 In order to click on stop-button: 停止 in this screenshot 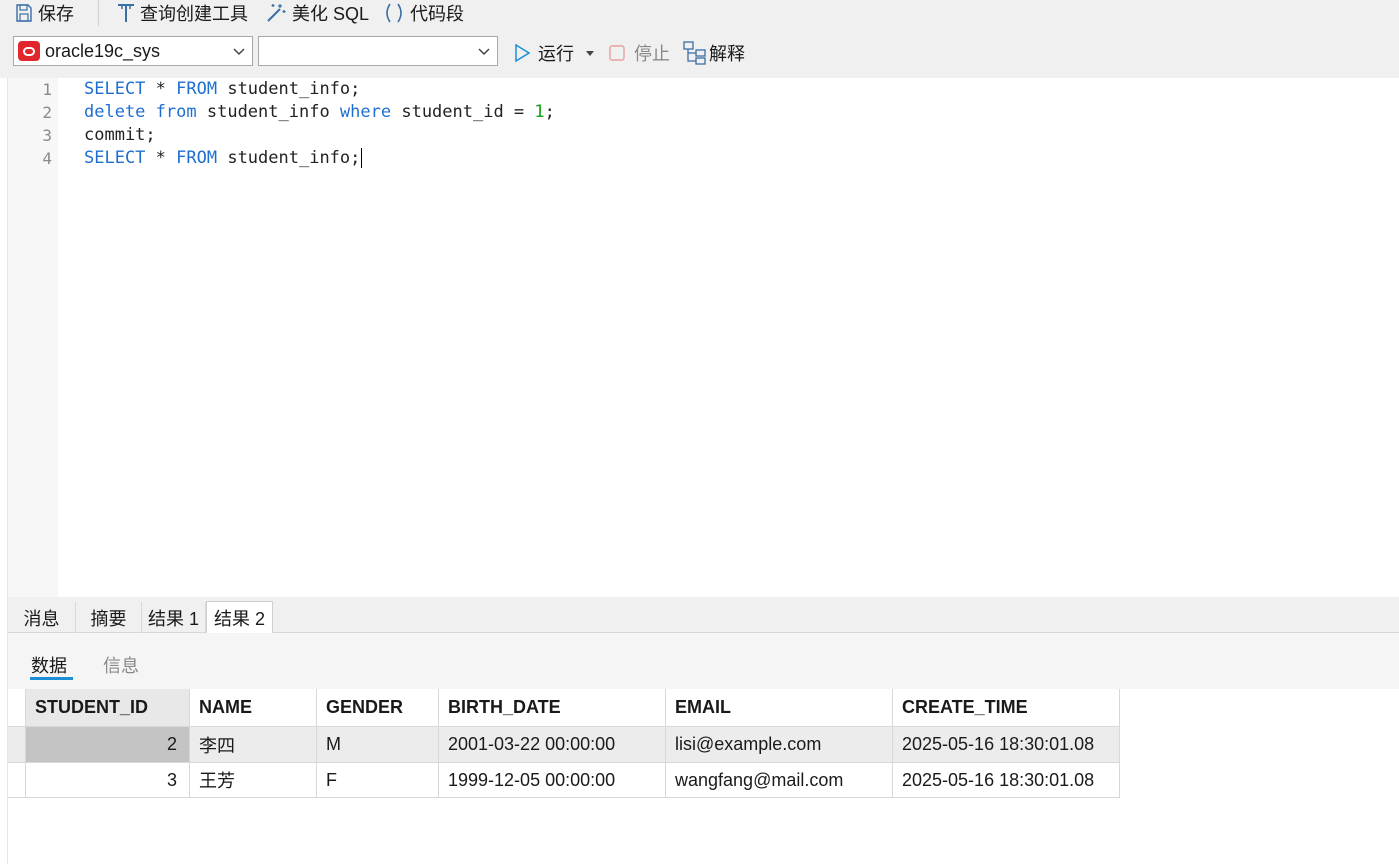, I will do `click(639, 53)`.